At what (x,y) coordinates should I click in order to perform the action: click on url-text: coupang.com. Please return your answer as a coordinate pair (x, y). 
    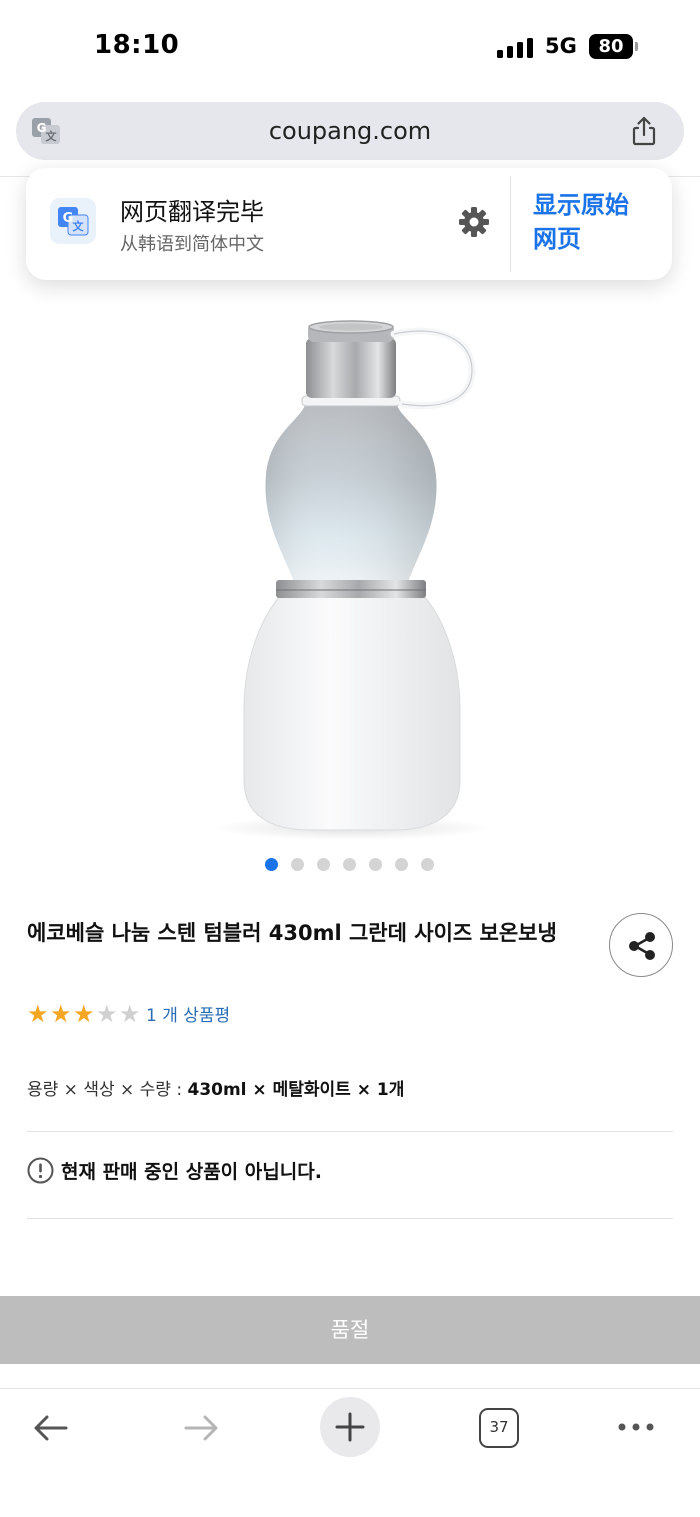
    Looking at the image, I should click on (350, 131).